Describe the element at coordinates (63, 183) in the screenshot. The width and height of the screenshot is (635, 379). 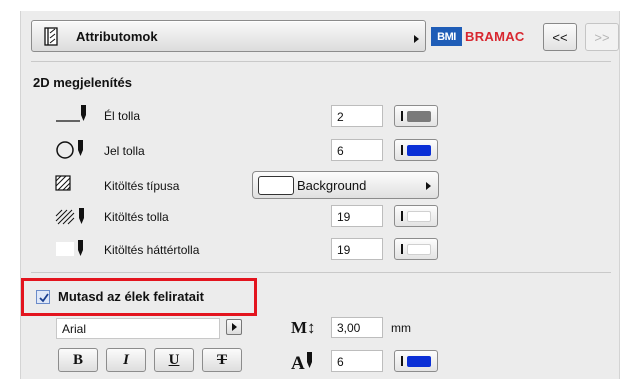
I see `fill-type-icon` at that location.